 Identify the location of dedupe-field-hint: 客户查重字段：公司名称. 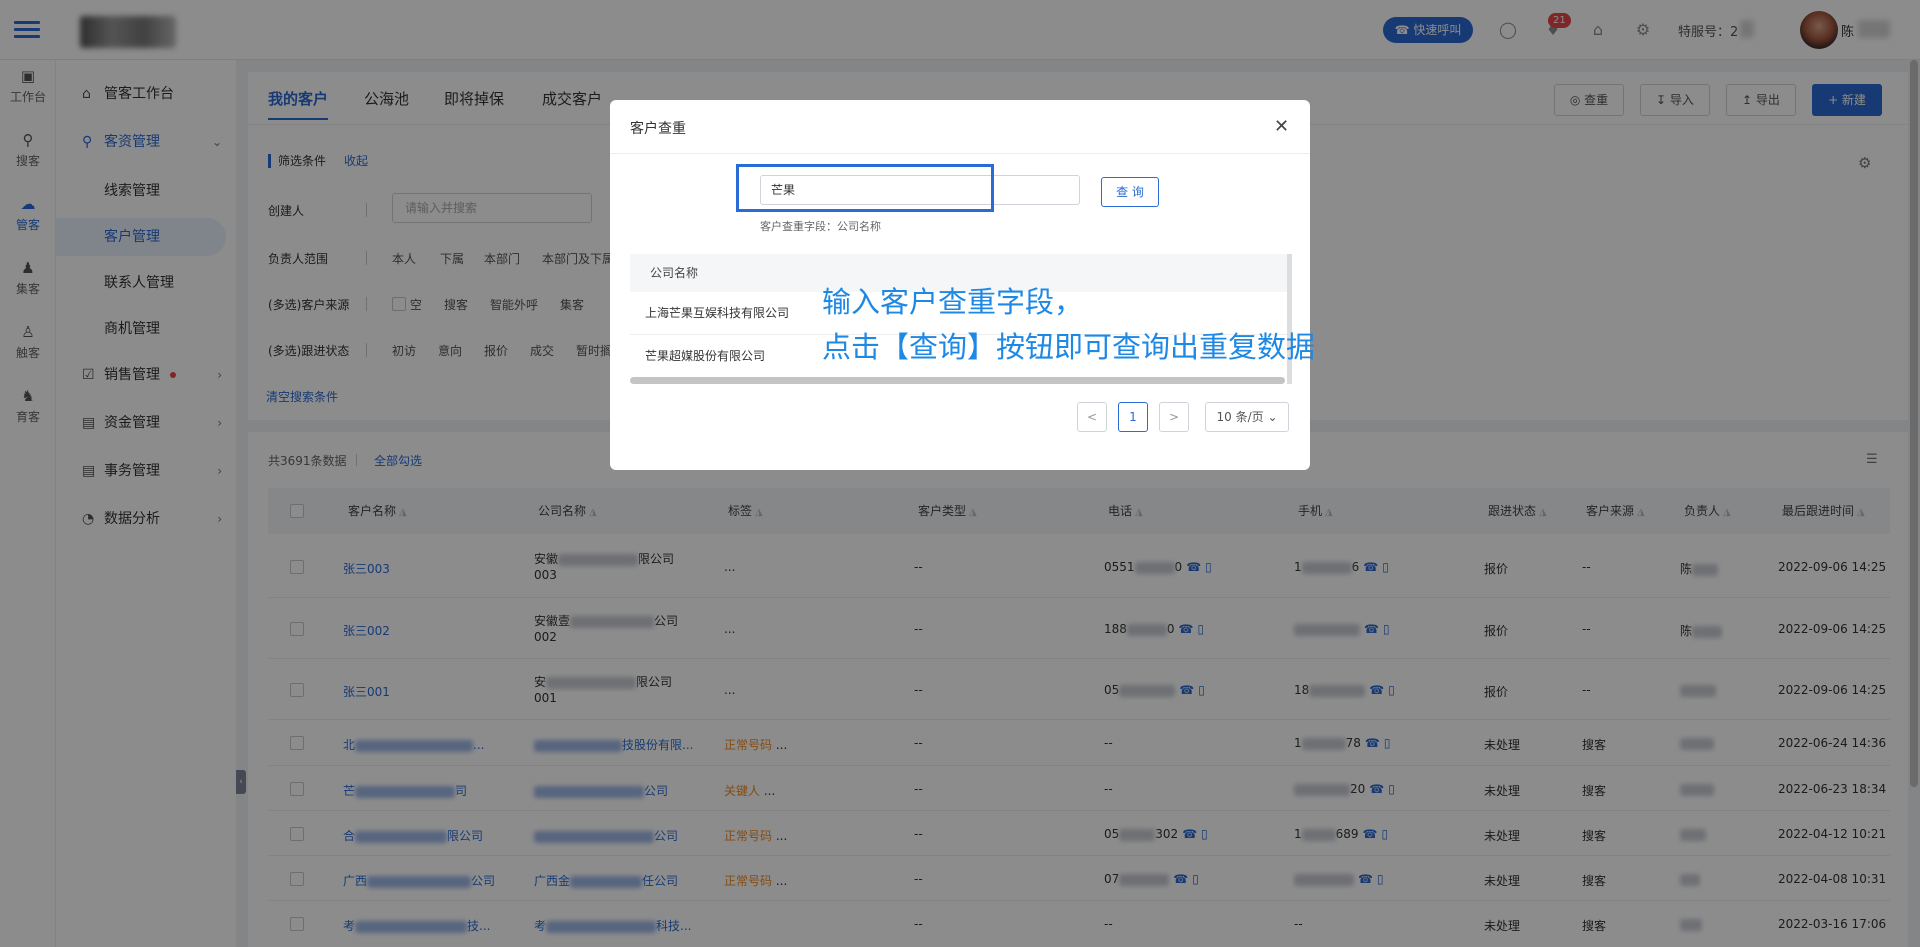
(820, 226).